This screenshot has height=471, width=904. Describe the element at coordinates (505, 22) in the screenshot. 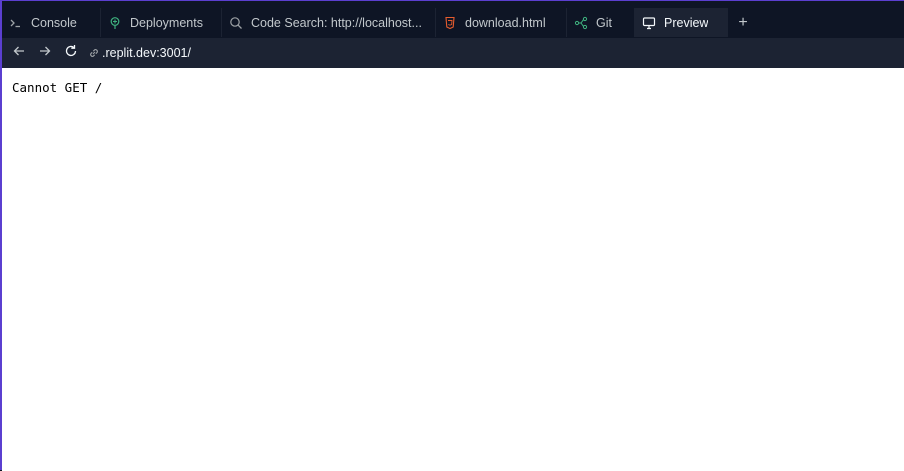

I see `tab-label: download.html` at that location.